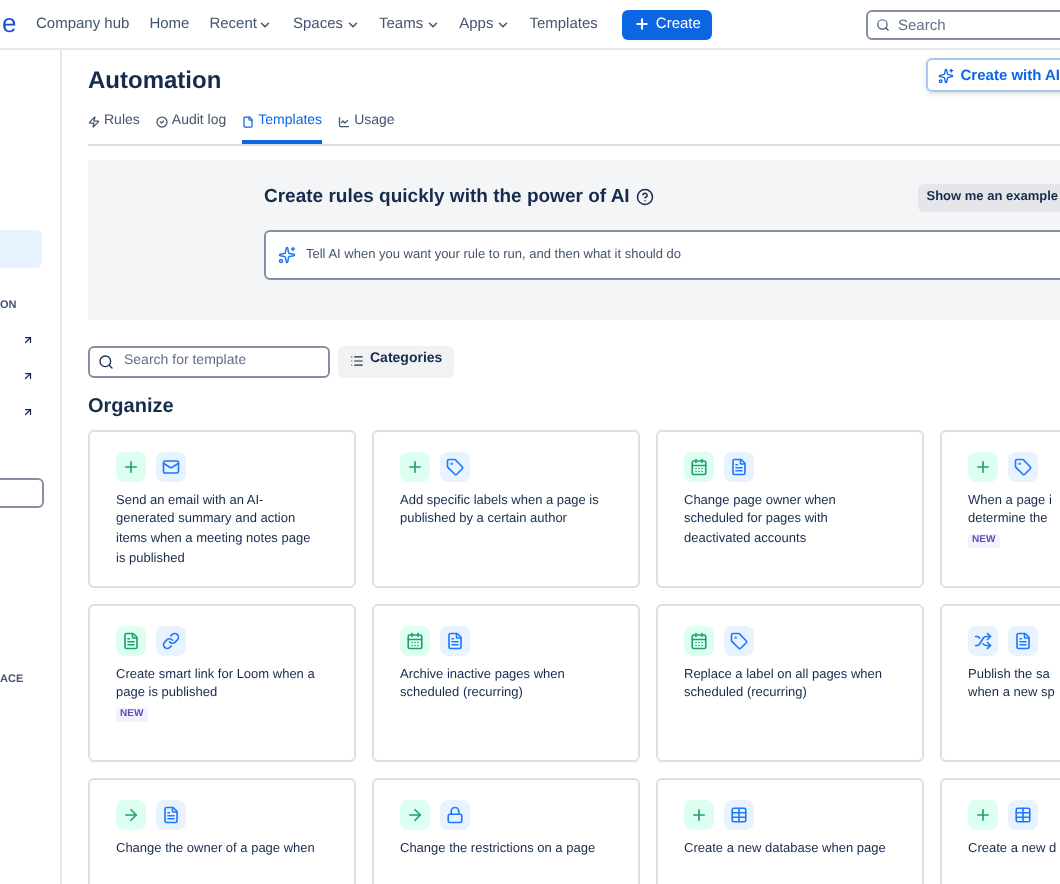 Image resolution: width=1060 pixels, height=884 pixels. Describe the element at coordinates (455, 814) in the screenshot. I see `lock-icon` at that location.